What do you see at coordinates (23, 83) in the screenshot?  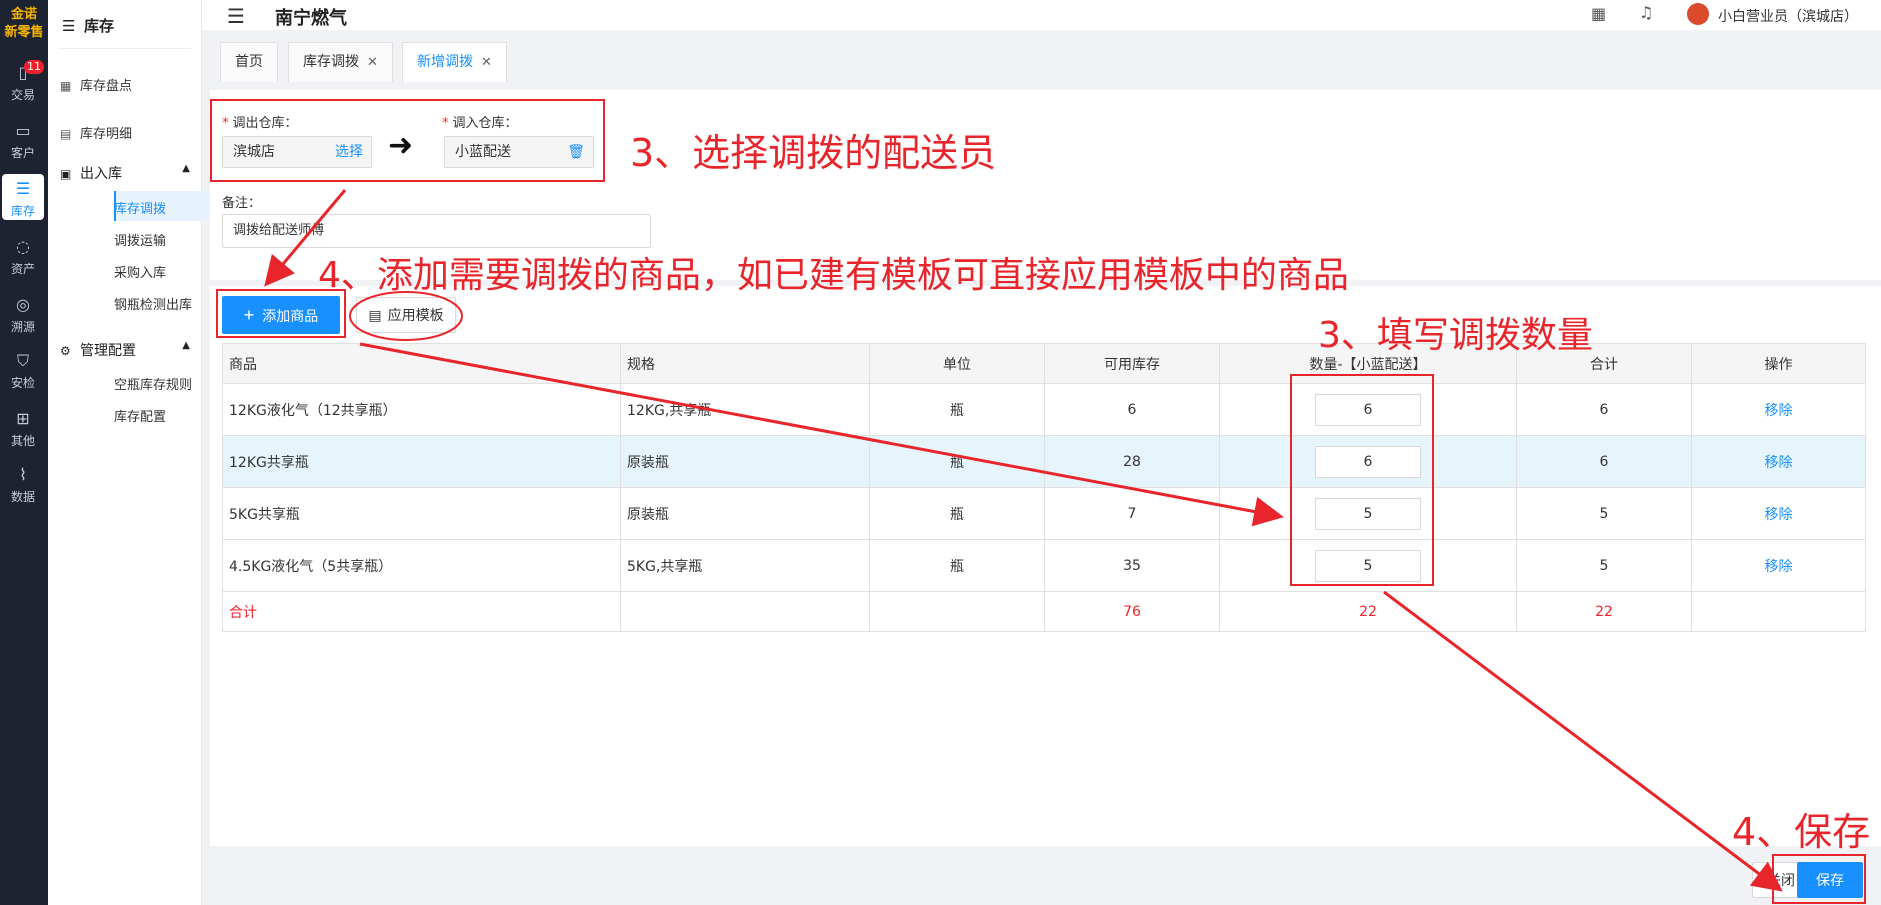 I see `rail-item-trade: ▯ 交易 11` at bounding box center [23, 83].